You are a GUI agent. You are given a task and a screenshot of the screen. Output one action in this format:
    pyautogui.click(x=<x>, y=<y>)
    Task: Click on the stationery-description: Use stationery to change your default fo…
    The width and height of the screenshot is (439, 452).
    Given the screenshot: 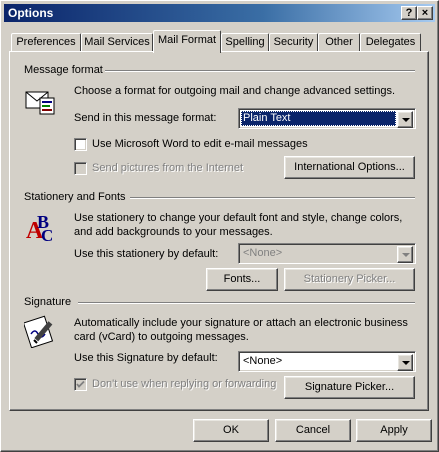 What is the action you would take?
    pyautogui.click(x=238, y=225)
    